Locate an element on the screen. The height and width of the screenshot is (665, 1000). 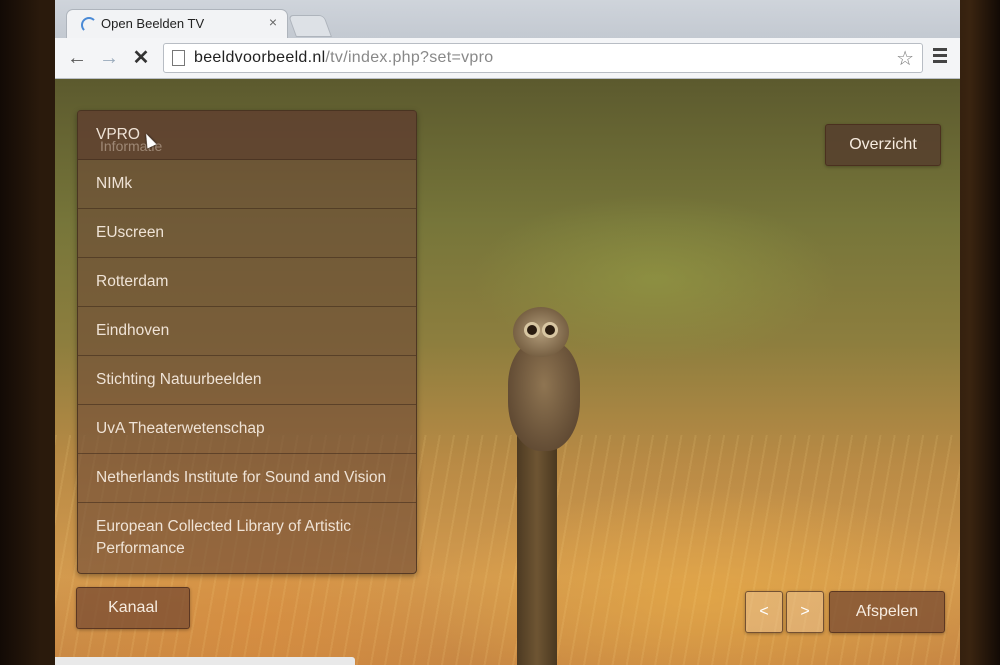
channel-label: Rotterdam is located at coordinates (132, 281).